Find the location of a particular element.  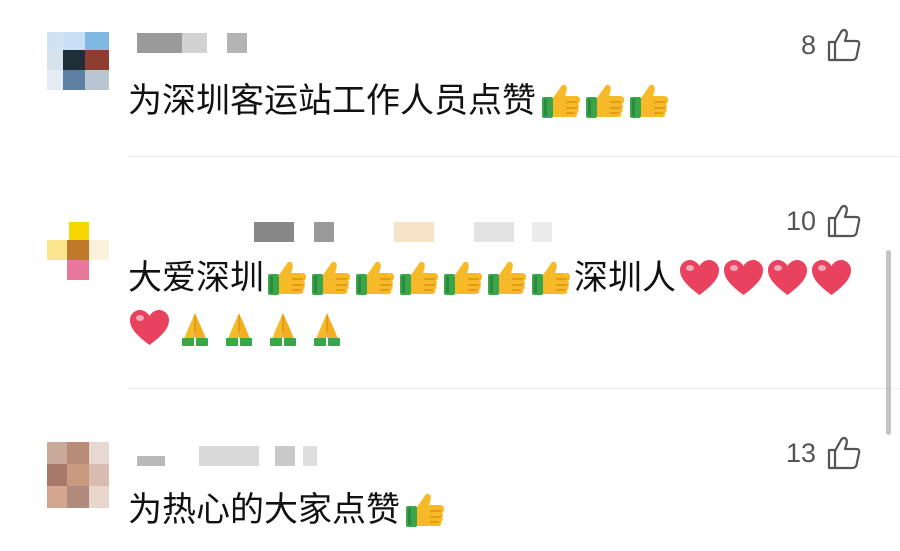

like-group: 8 is located at coordinates (831, 45).